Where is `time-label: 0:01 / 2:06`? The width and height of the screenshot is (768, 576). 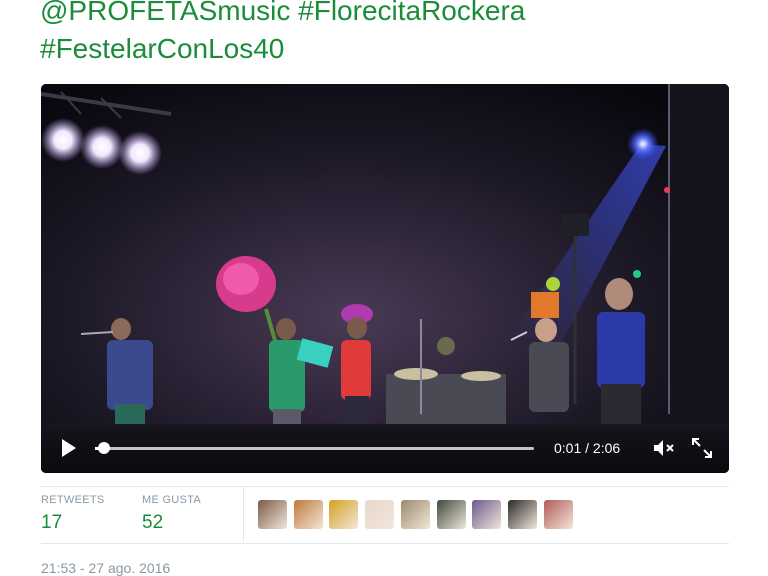
time-label: 0:01 / 2:06 is located at coordinates (587, 448).